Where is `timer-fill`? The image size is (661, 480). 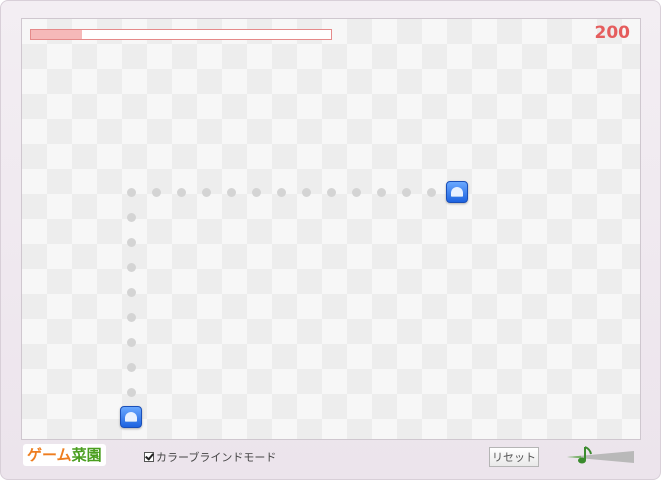 timer-fill is located at coordinates (56, 34).